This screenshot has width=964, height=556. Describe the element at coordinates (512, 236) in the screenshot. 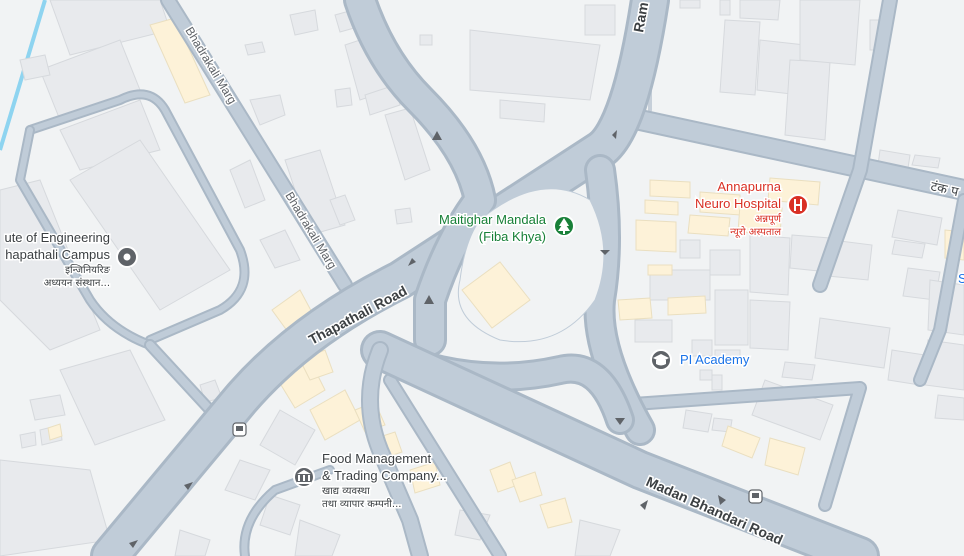

I see `poi-maitighar-subname: (Fiba Khya)` at that location.